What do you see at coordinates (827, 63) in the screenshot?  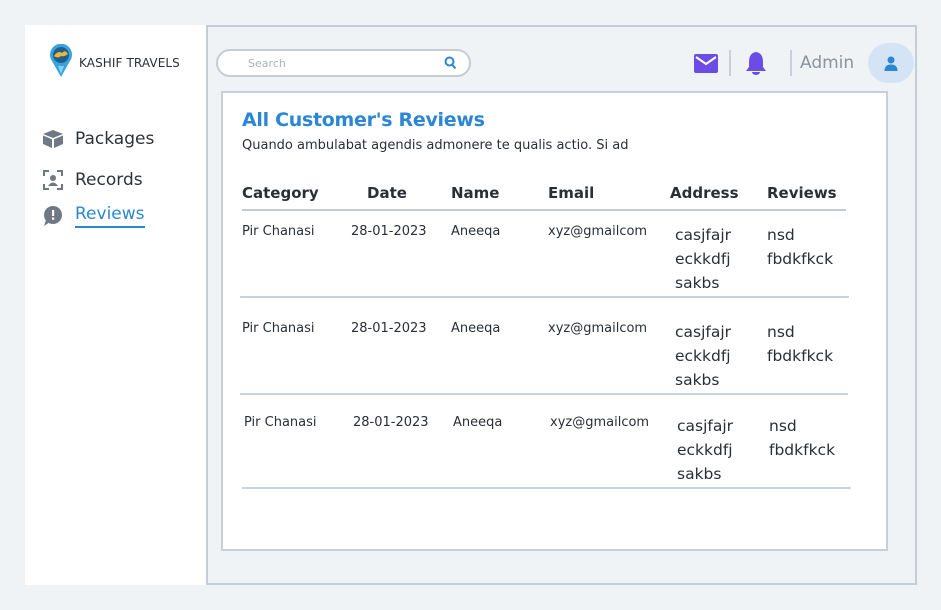 I see `user-name: Admin` at bounding box center [827, 63].